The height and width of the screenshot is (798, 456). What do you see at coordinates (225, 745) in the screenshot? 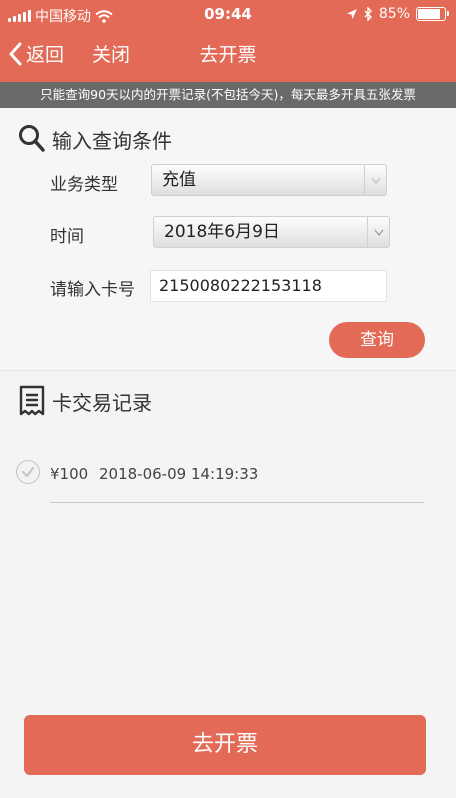
I see `issue-invoice-button: 去开票` at bounding box center [225, 745].